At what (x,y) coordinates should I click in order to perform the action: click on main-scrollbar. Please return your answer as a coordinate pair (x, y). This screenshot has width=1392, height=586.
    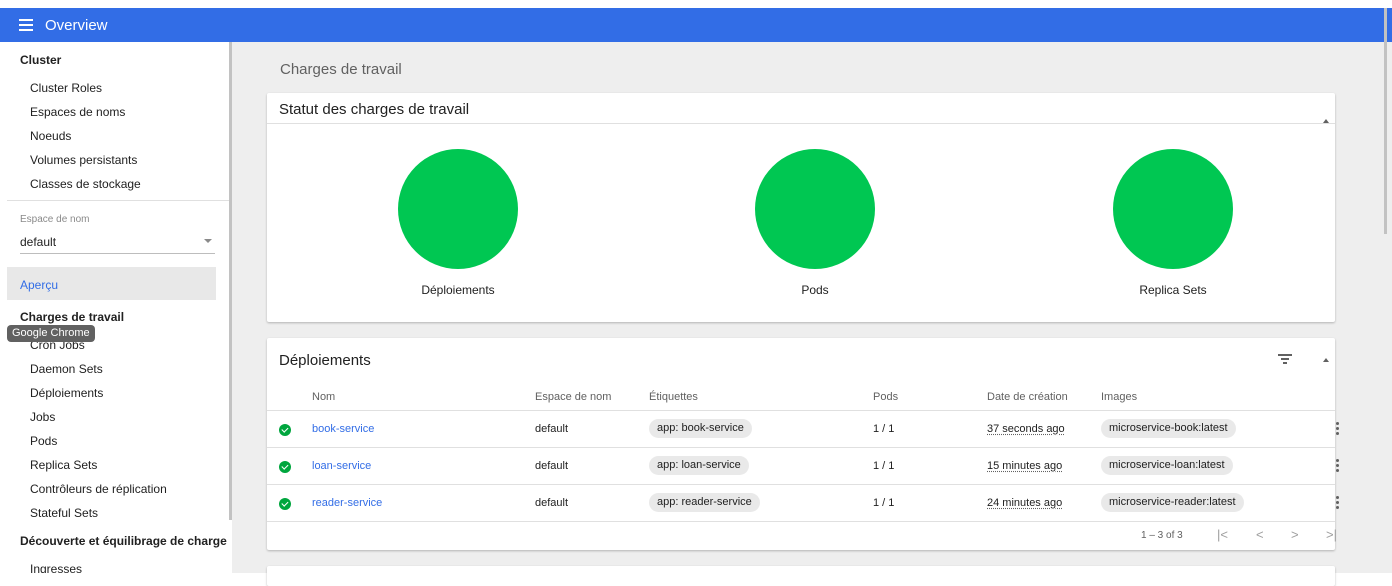
    Looking at the image, I should click on (1385, 121).